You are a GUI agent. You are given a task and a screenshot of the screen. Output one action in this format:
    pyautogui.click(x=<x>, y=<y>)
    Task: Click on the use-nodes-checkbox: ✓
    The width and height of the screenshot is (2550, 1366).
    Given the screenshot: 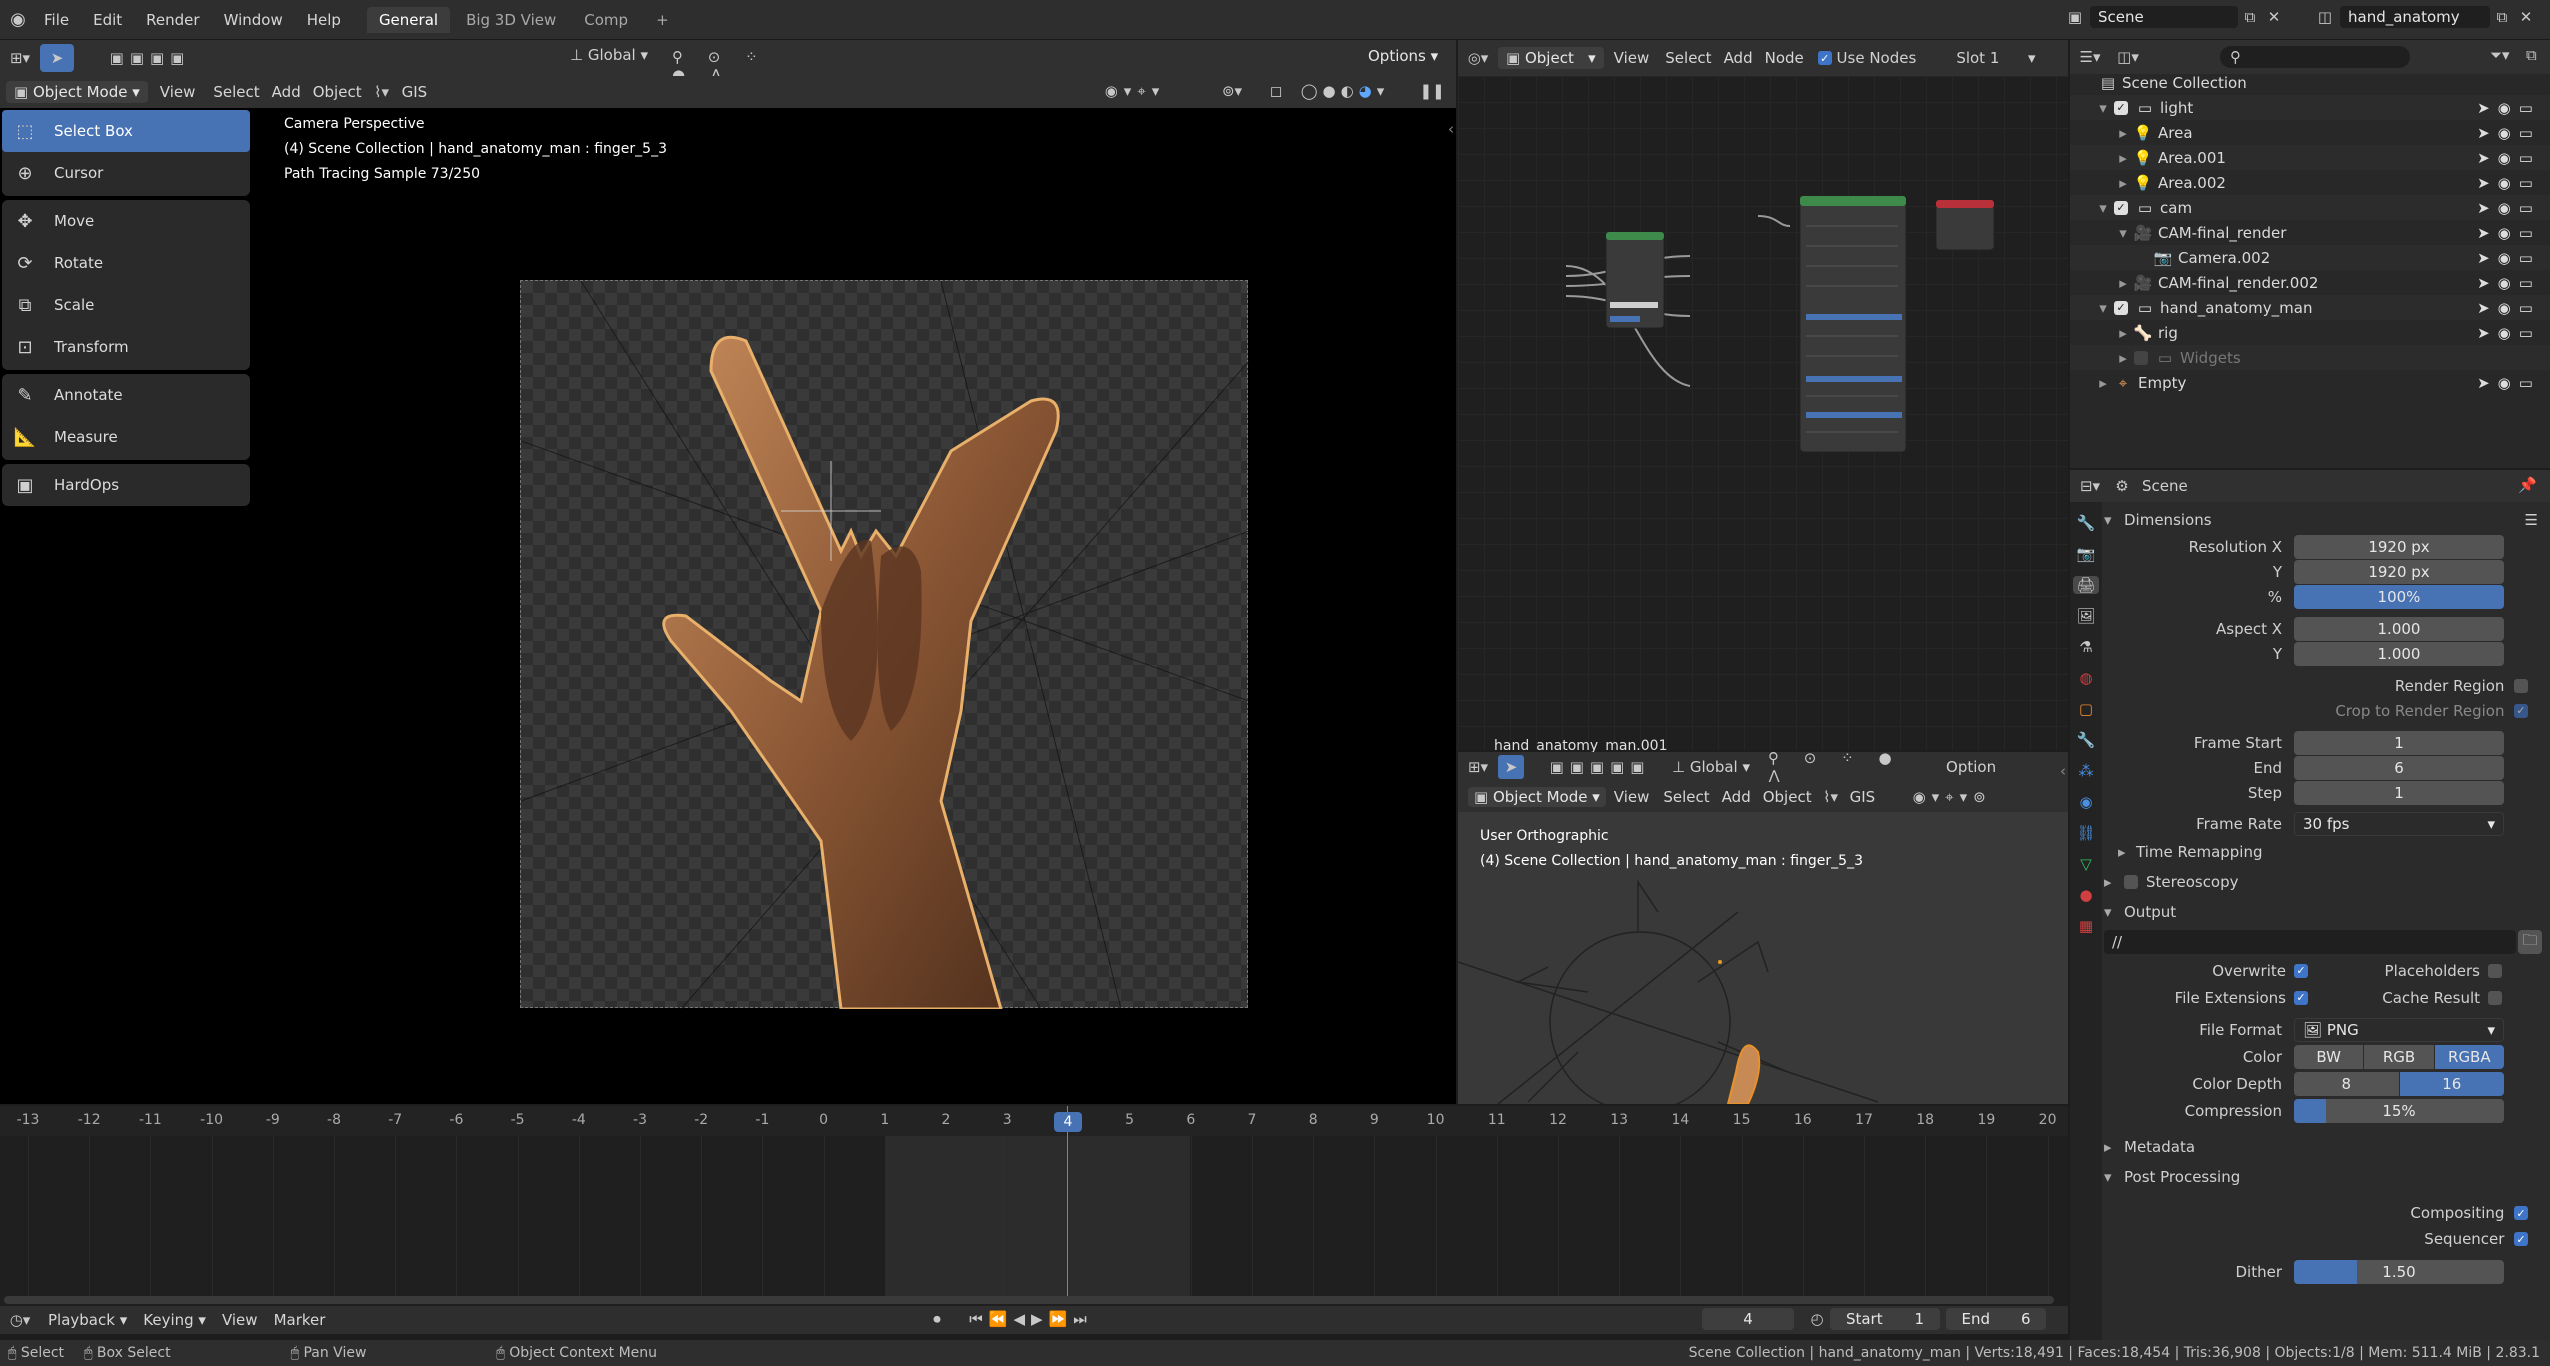 What is the action you would take?
    pyautogui.click(x=1824, y=58)
    